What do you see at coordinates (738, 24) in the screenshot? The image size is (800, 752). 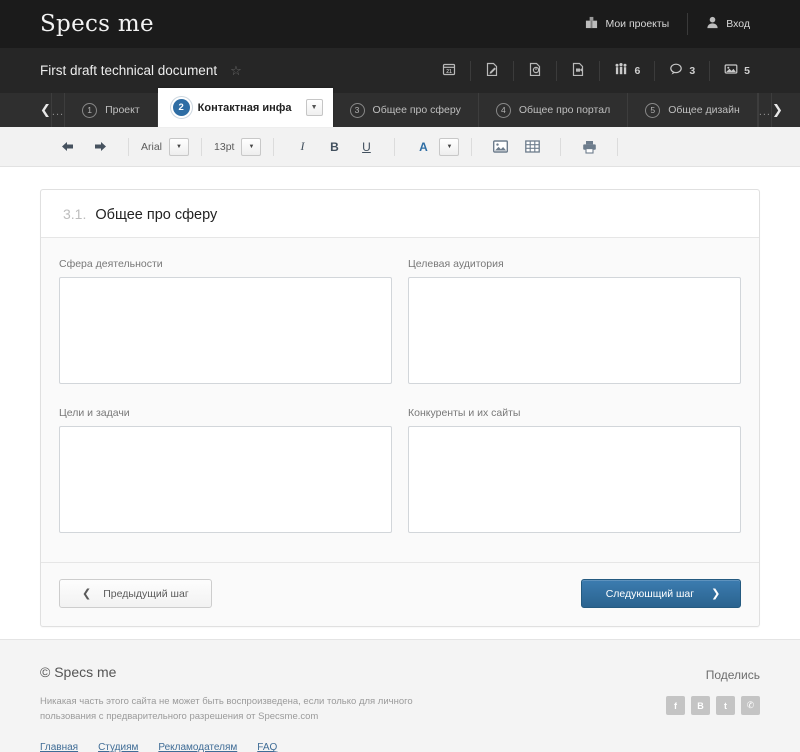 I see `nav-login-label: Вход` at bounding box center [738, 24].